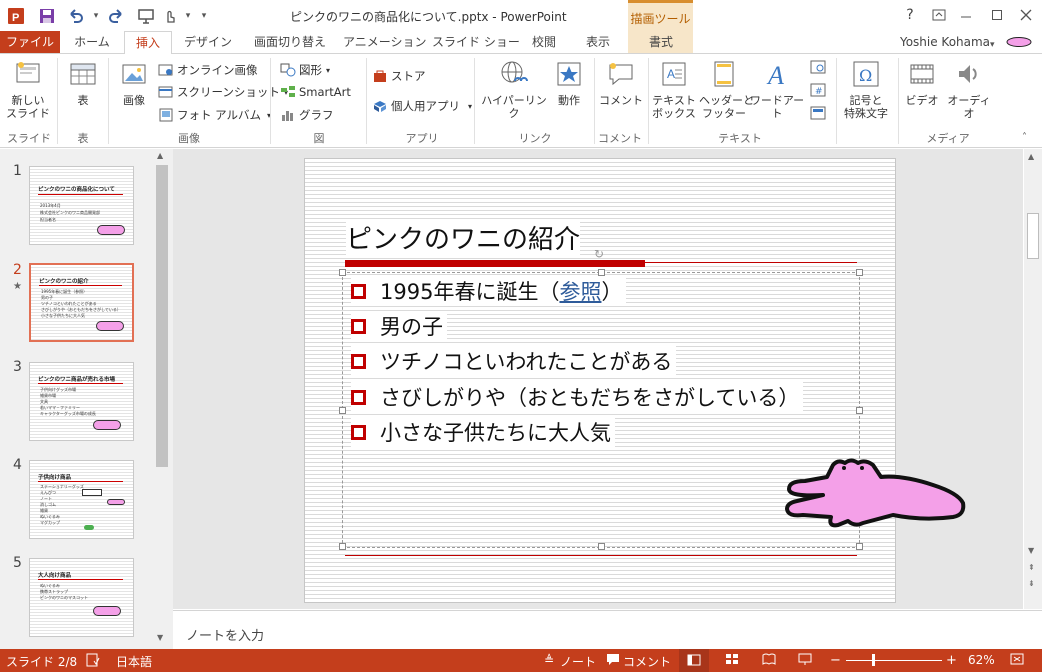  Describe the element at coordinates (1026, 15) in the screenshot. I see `close-icon` at that location.